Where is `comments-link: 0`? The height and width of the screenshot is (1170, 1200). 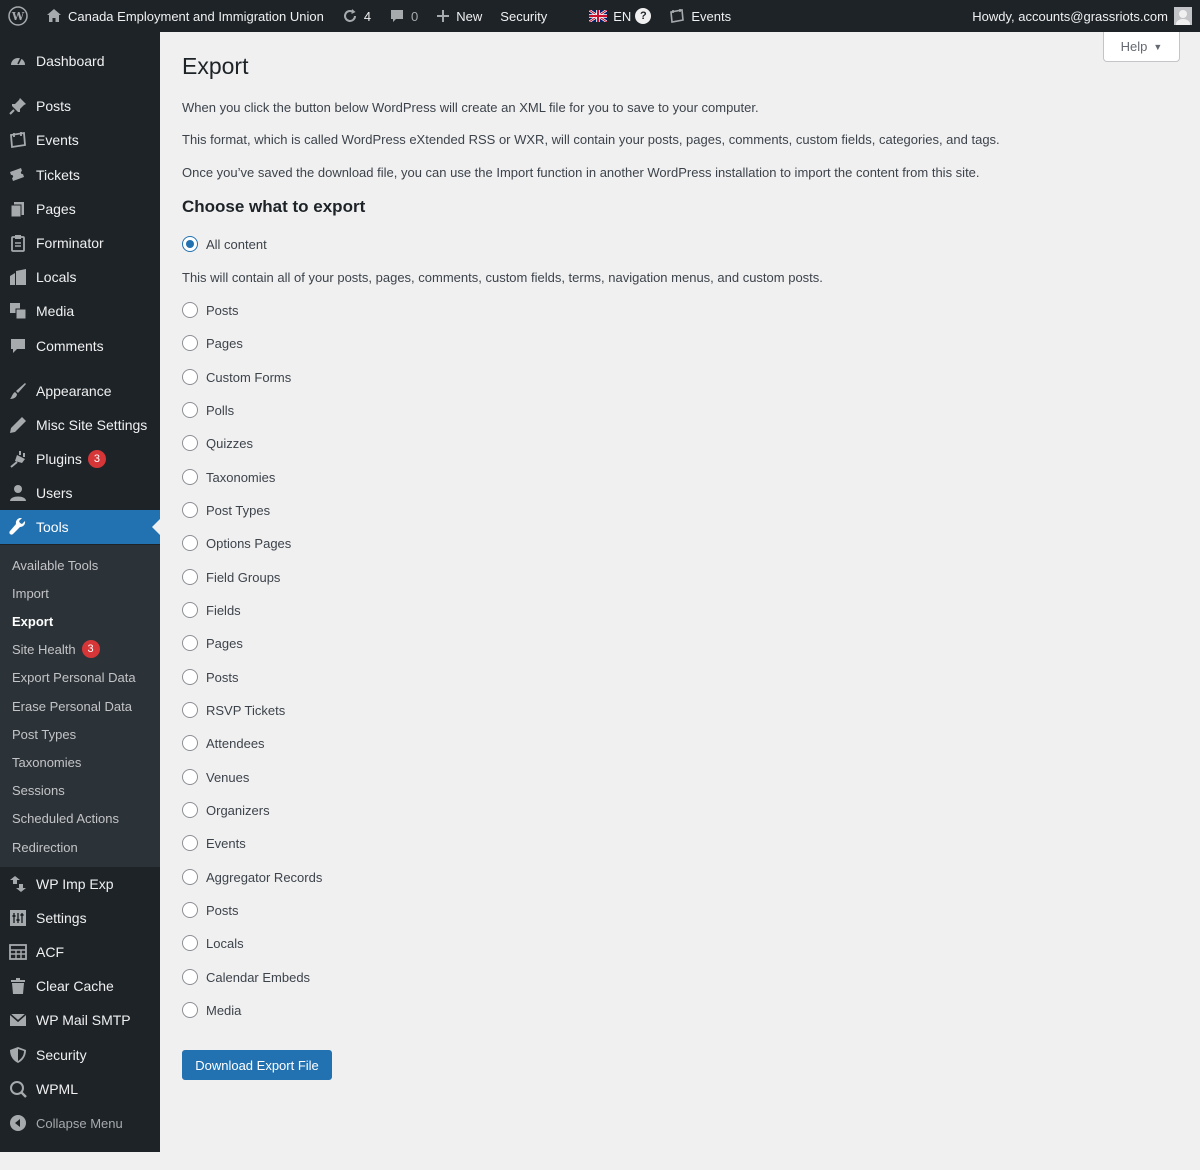
comments-link: 0 is located at coordinates (403, 16).